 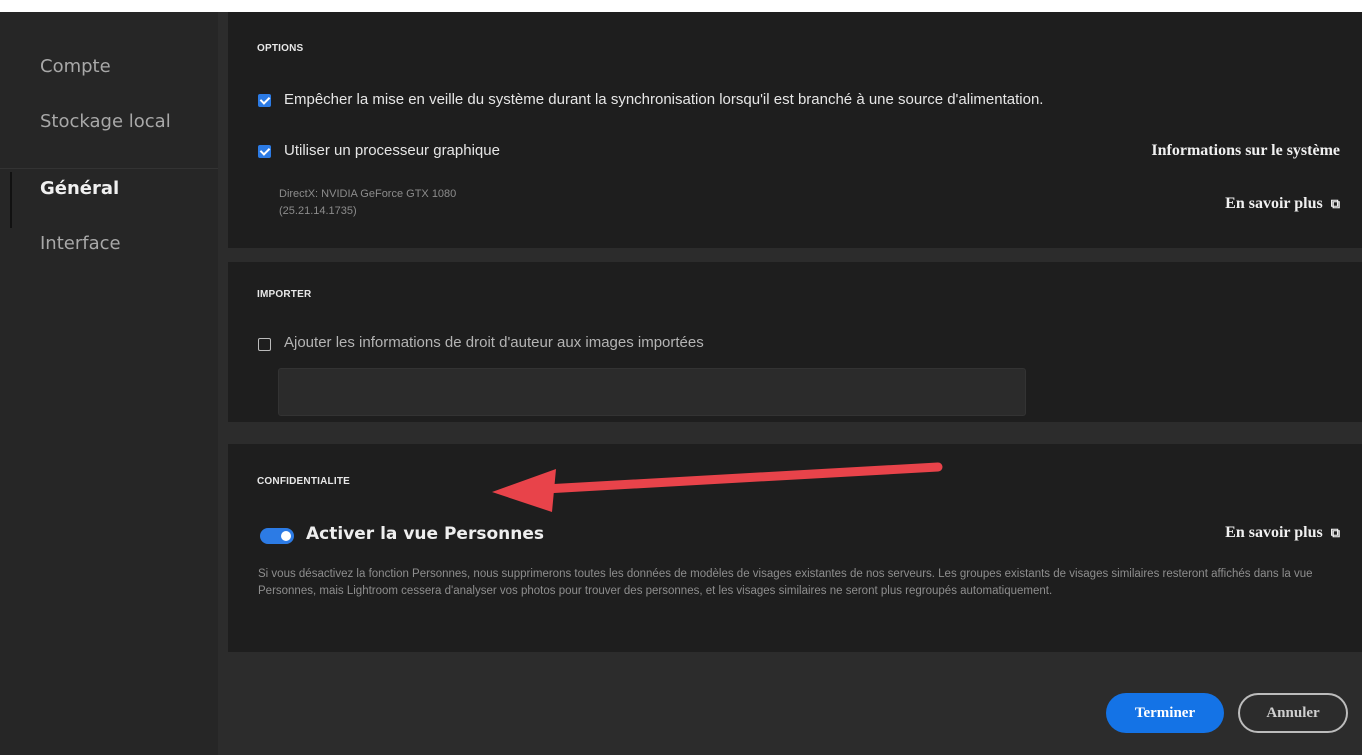 What do you see at coordinates (425, 534) in the screenshot?
I see `people-view-label: Activer la vue Personnes` at bounding box center [425, 534].